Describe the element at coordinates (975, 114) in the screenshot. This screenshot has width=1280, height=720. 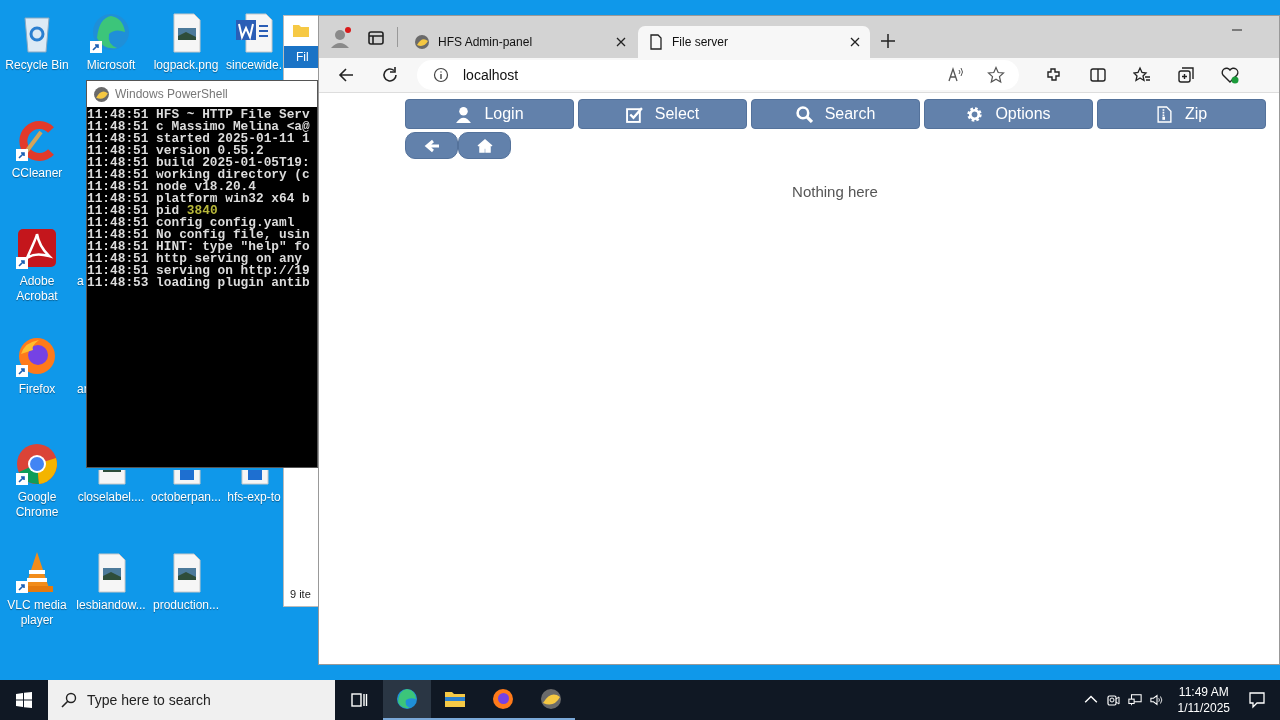
I see `gear-icon` at that location.